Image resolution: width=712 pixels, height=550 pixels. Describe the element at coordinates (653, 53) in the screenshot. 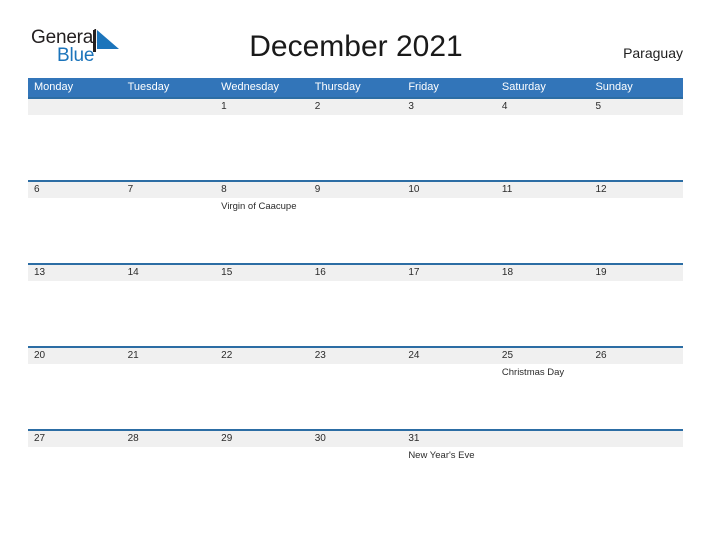

I see `region-label: Paraguay` at that location.